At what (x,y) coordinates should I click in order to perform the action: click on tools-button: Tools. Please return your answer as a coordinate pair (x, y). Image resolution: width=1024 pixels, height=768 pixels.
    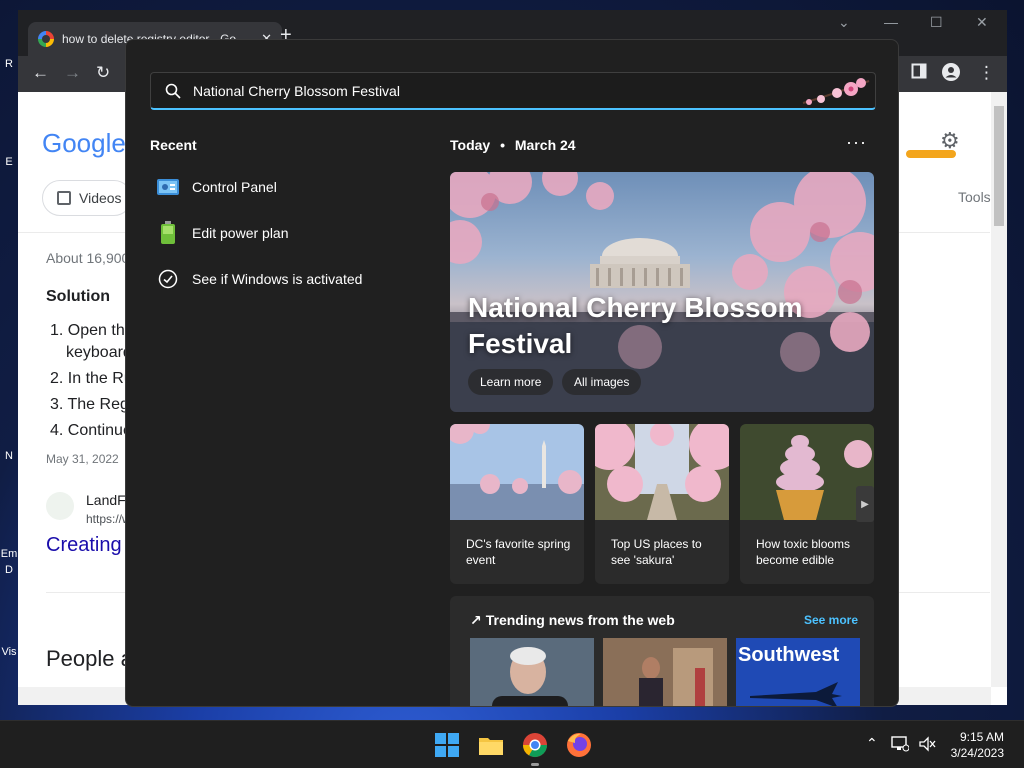
    Looking at the image, I should click on (974, 197).